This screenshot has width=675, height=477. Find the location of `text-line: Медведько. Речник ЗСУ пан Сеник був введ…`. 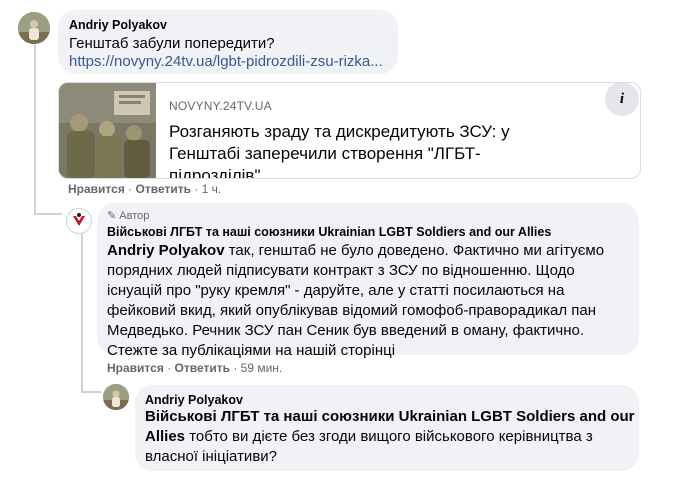

text-line: Медведько. Речник ЗСУ пан Сеник був введ… is located at coordinates (346, 330).